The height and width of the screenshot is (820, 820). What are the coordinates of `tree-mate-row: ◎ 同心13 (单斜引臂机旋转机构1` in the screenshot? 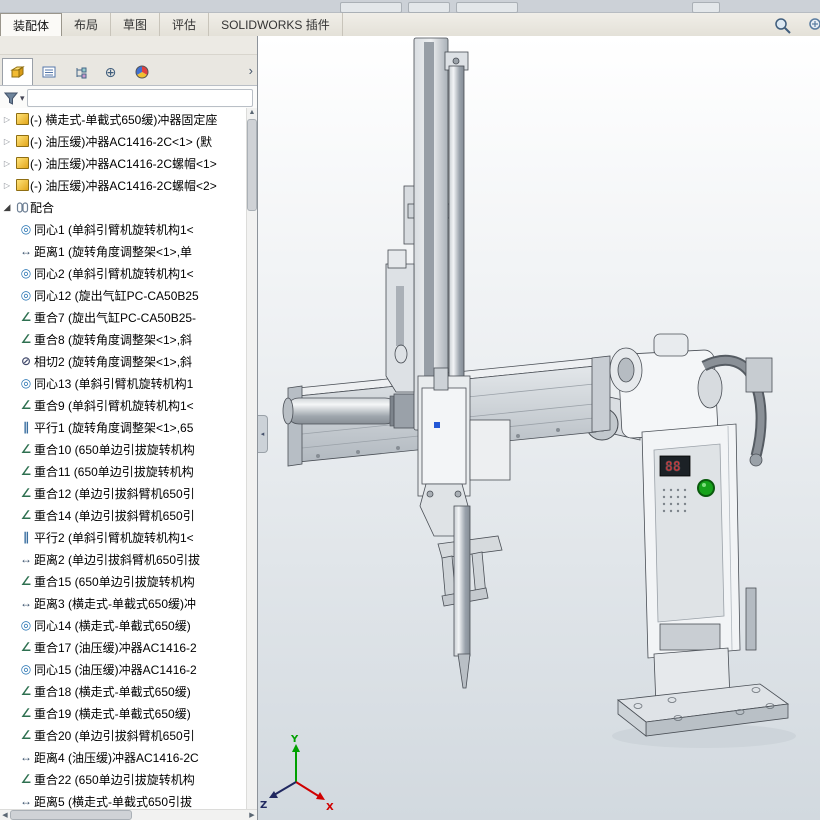 It's located at (123, 383).